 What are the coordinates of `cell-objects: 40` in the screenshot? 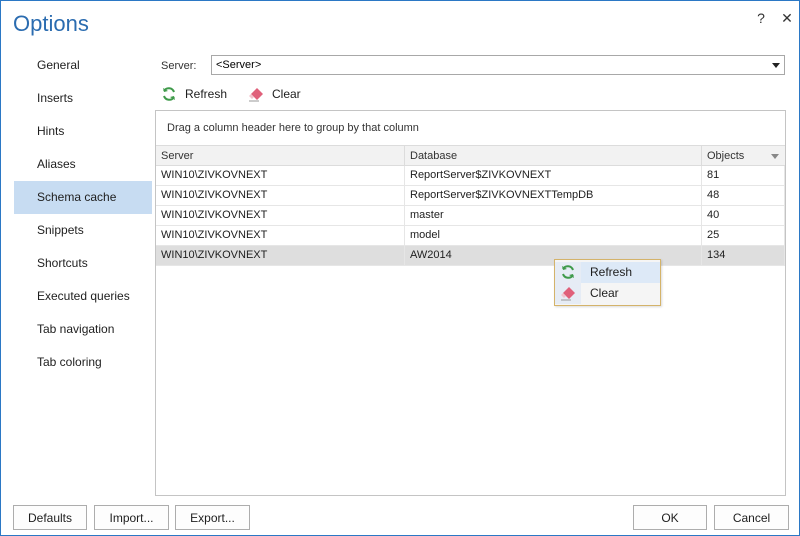 It's located at (743, 215).